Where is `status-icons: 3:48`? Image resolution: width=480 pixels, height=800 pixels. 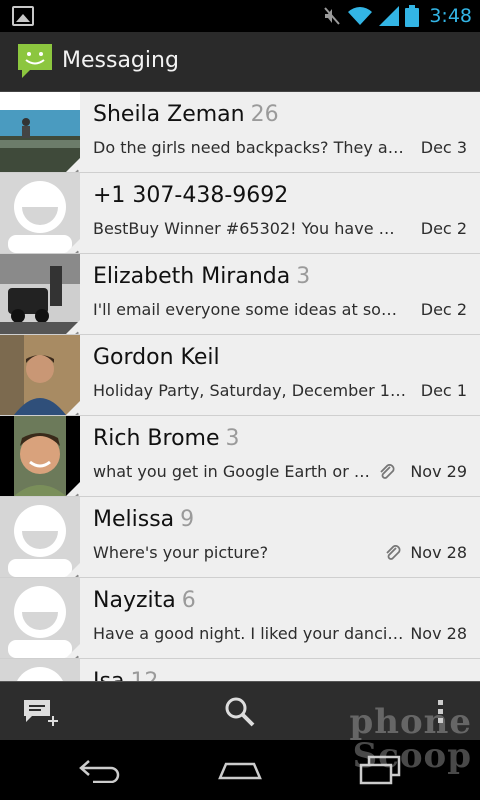
status-icons: 3:48 is located at coordinates (397, 16).